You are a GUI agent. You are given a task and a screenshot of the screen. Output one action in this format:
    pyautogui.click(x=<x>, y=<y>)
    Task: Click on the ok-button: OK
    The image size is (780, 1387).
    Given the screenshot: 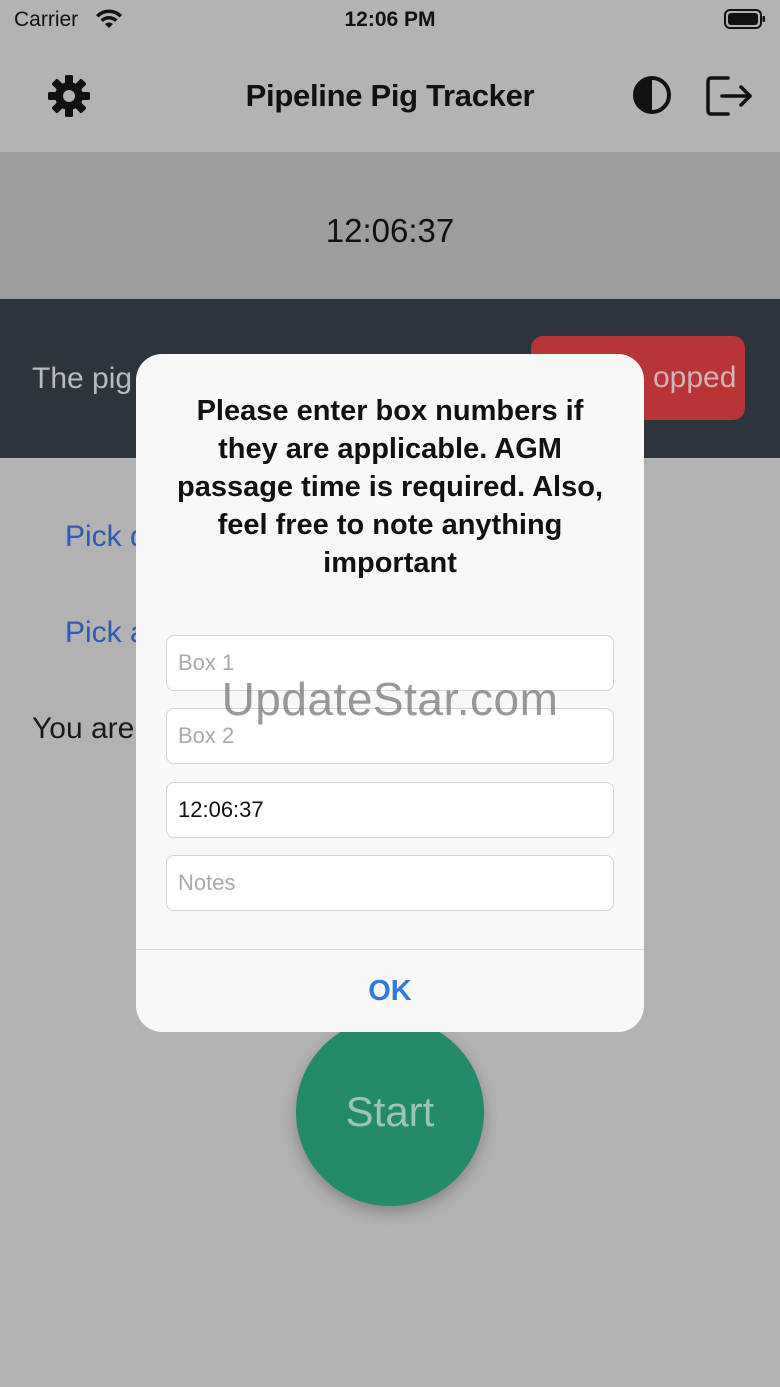 What is the action you would take?
    pyautogui.click(x=390, y=991)
    